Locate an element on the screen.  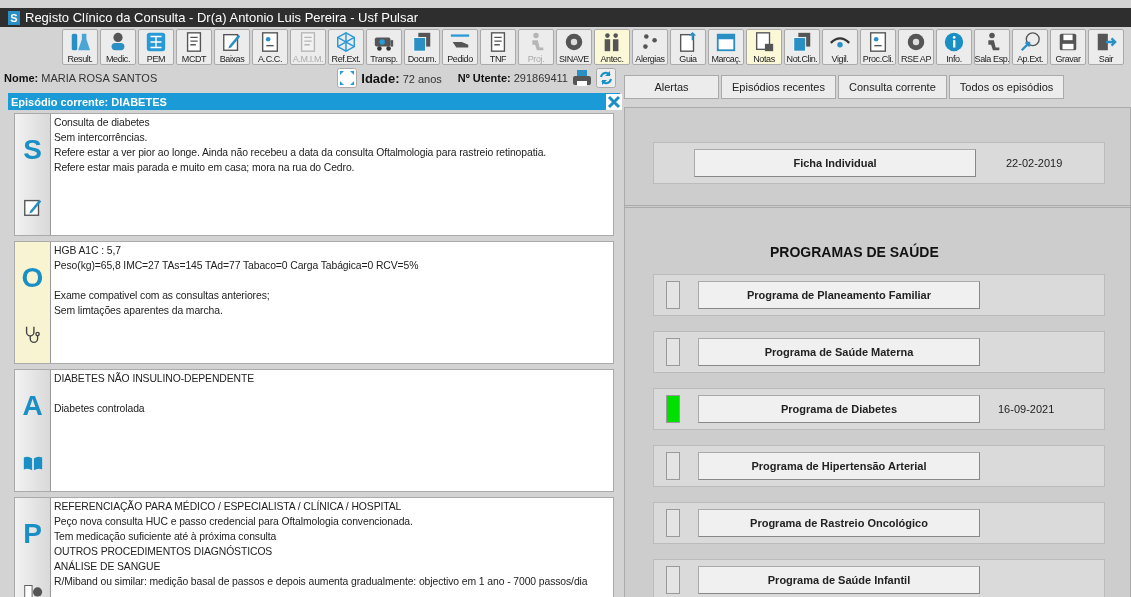
toolbar-button: Baixas is located at coordinates (232, 47).